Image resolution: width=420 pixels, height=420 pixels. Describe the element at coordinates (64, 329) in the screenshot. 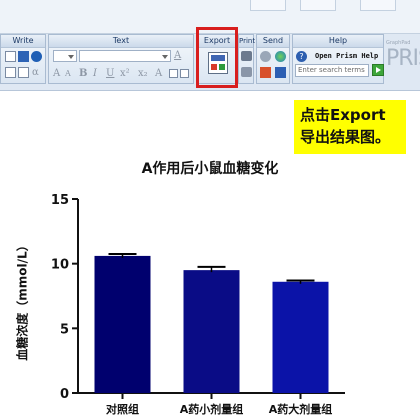

I see `y-tick-label: 5` at that location.